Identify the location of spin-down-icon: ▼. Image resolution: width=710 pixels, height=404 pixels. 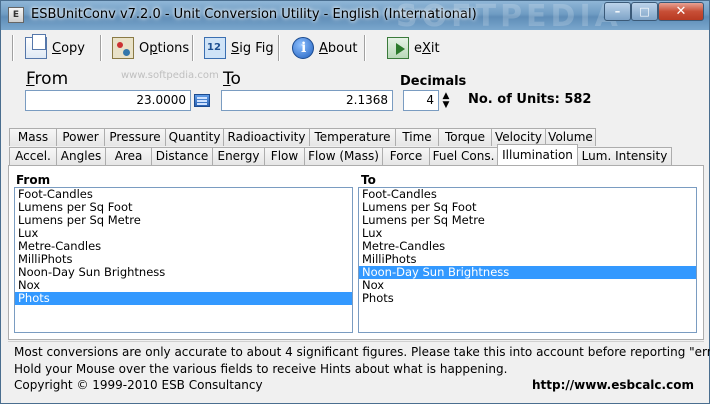
(446, 105).